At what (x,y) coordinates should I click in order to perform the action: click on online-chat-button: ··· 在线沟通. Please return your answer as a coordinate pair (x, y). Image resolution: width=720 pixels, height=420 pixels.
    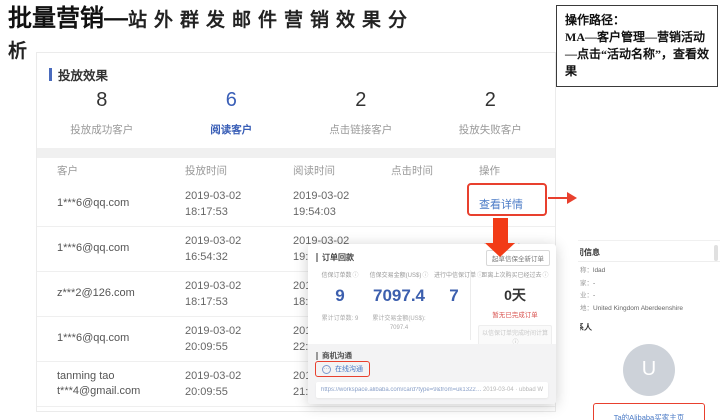
    Looking at the image, I should click on (342, 369).